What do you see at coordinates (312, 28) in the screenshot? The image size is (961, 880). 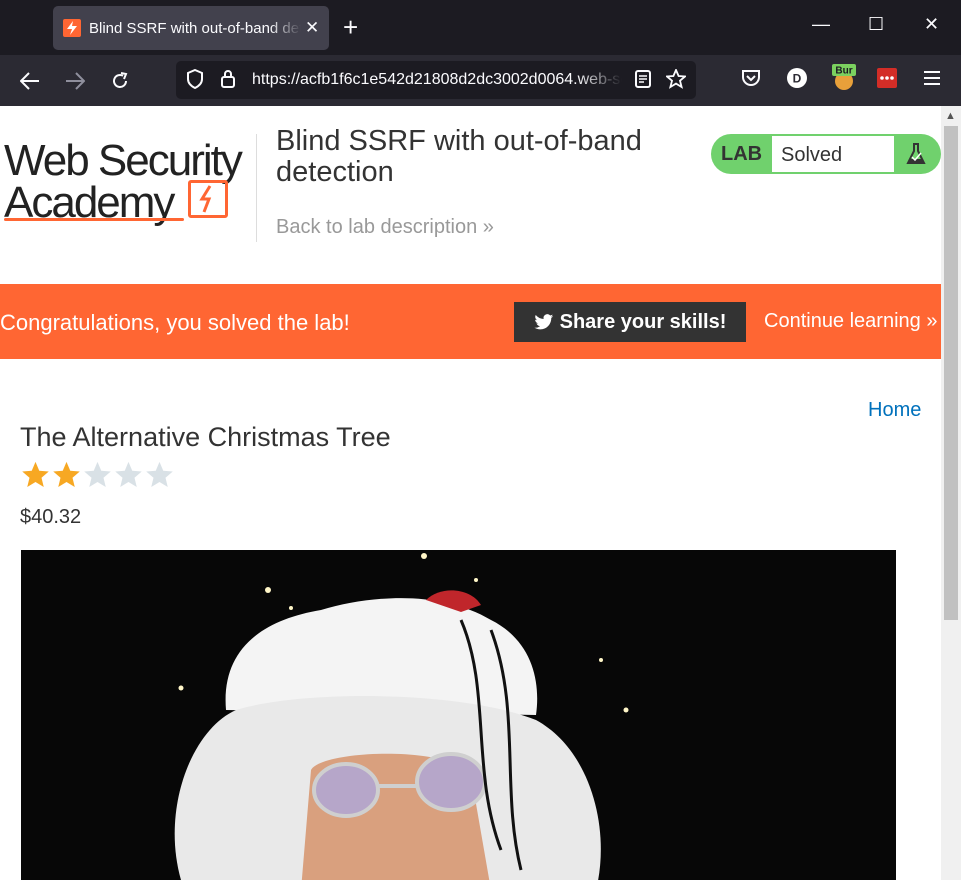 I see `close-tab-icon: ✕` at bounding box center [312, 28].